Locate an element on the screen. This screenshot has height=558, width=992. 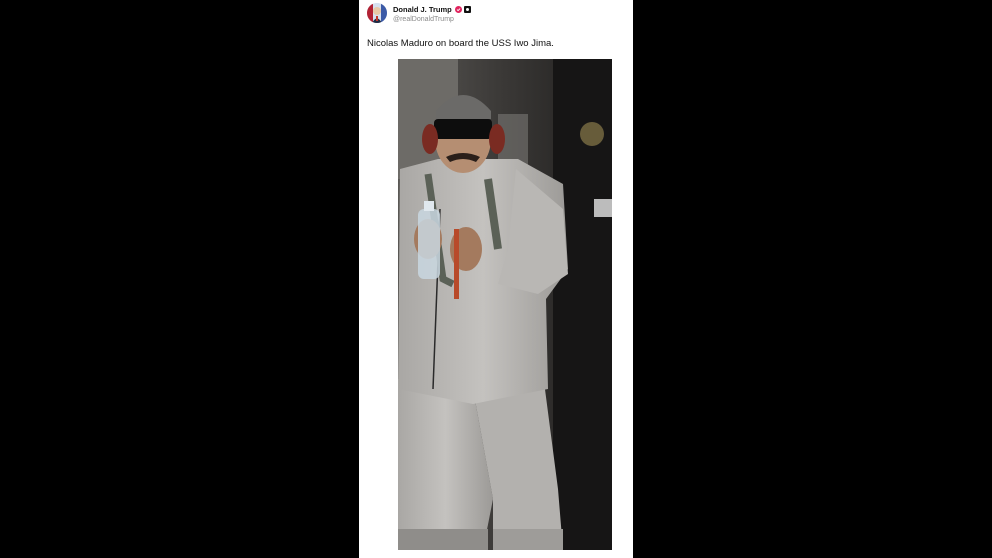
display-name: Donald J. Trump is located at coordinates (422, 9).